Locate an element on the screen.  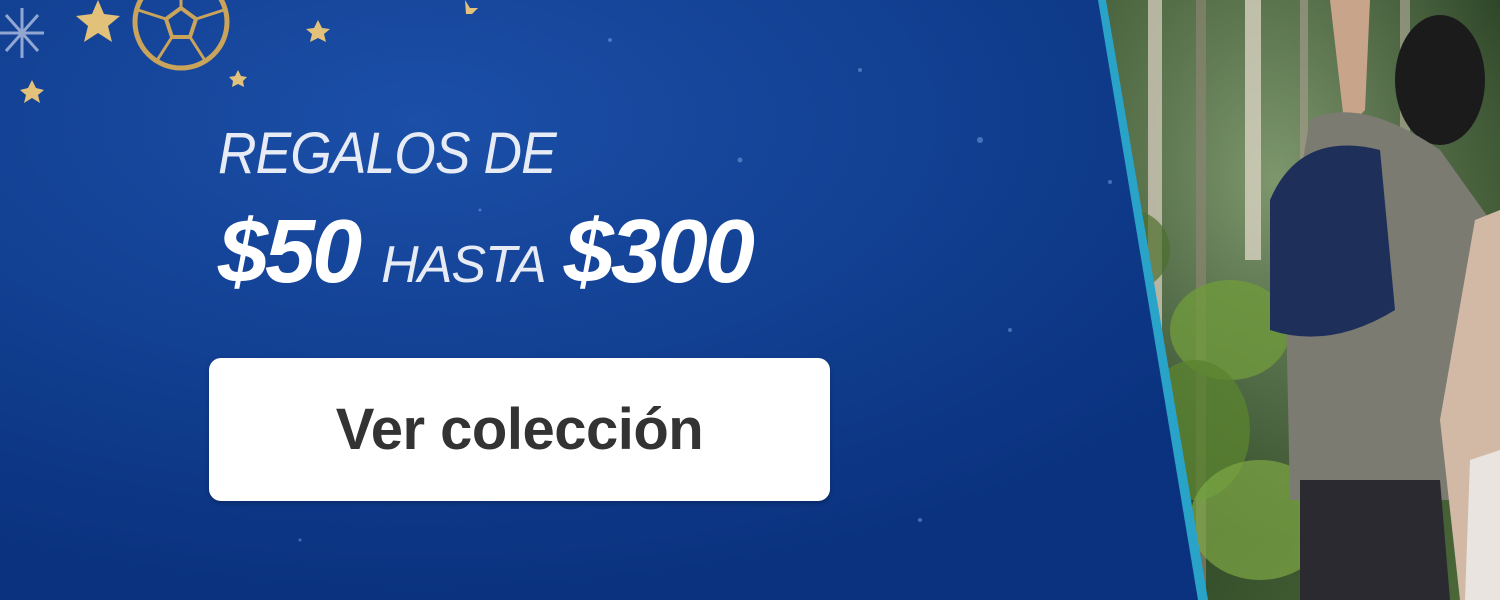
price-range: $50 HASTA $300 is located at coordinates (486, 252).